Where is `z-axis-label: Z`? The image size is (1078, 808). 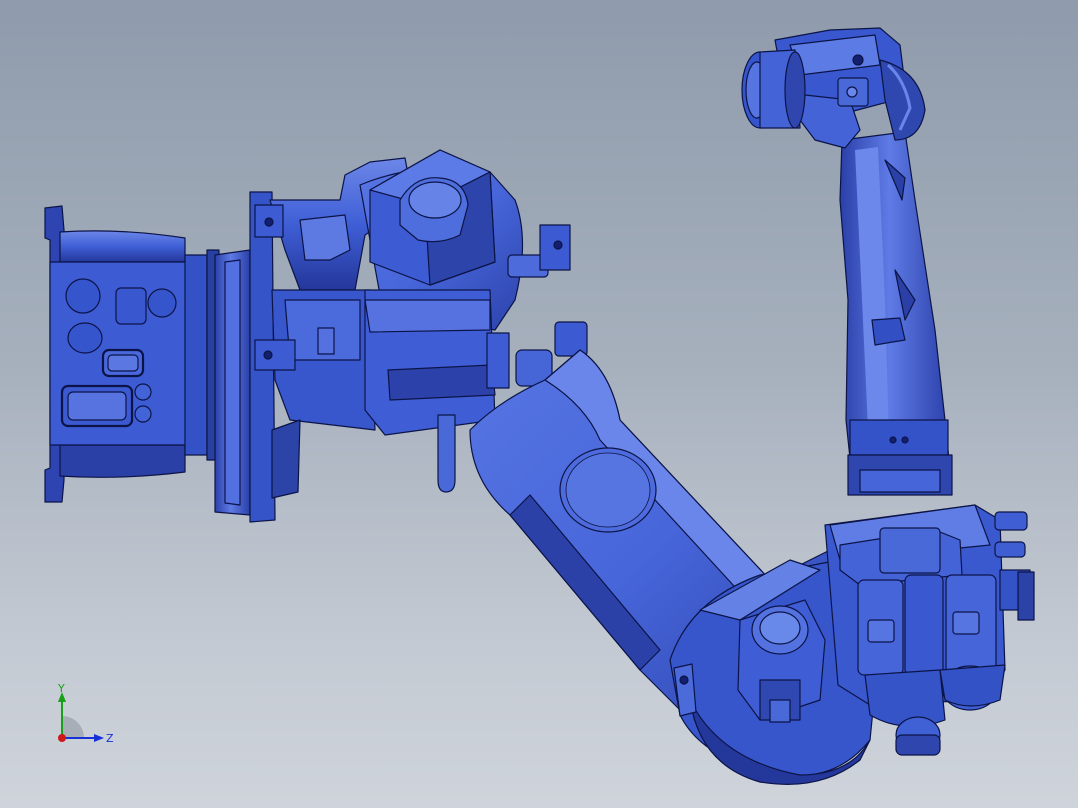
z-axis-label: Z is located at coordinates (110, 738).